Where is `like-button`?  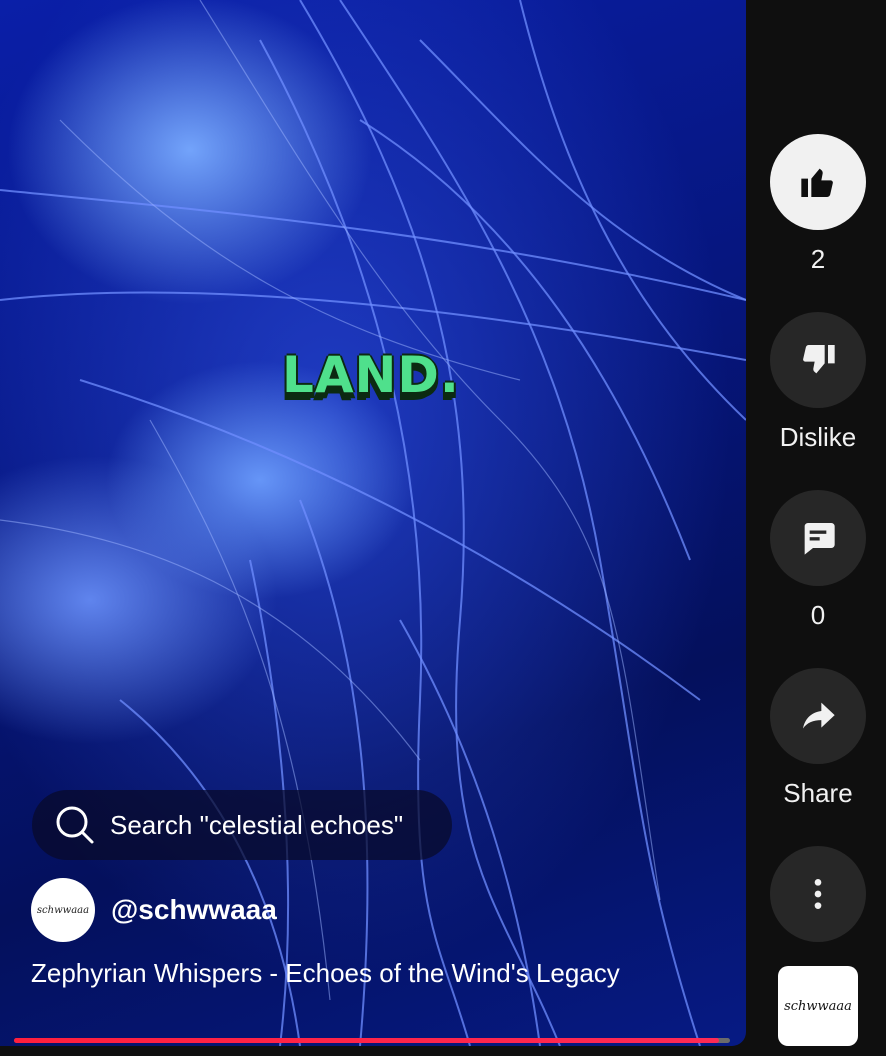
like-button is located at coordinates (818, 182).